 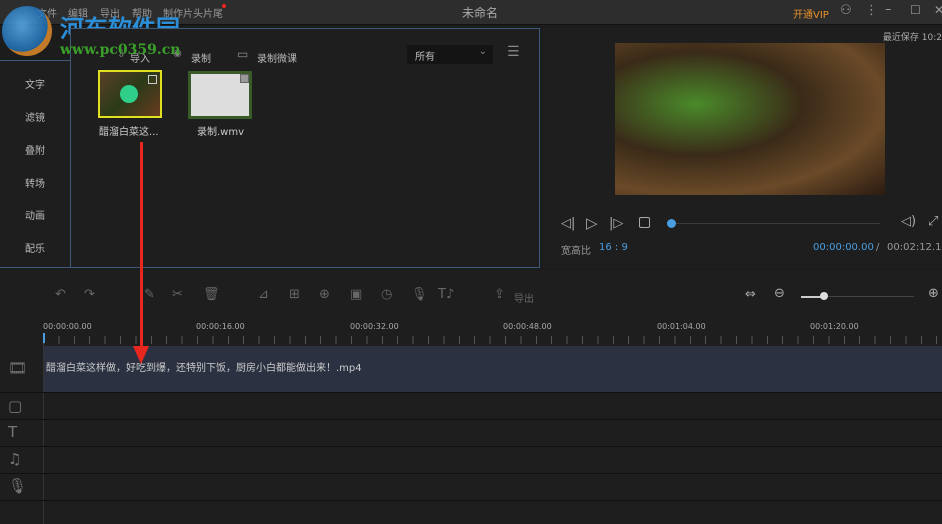 I want to click on filter-dropdown: 所有 ⌄, so click(x=450, y=54).